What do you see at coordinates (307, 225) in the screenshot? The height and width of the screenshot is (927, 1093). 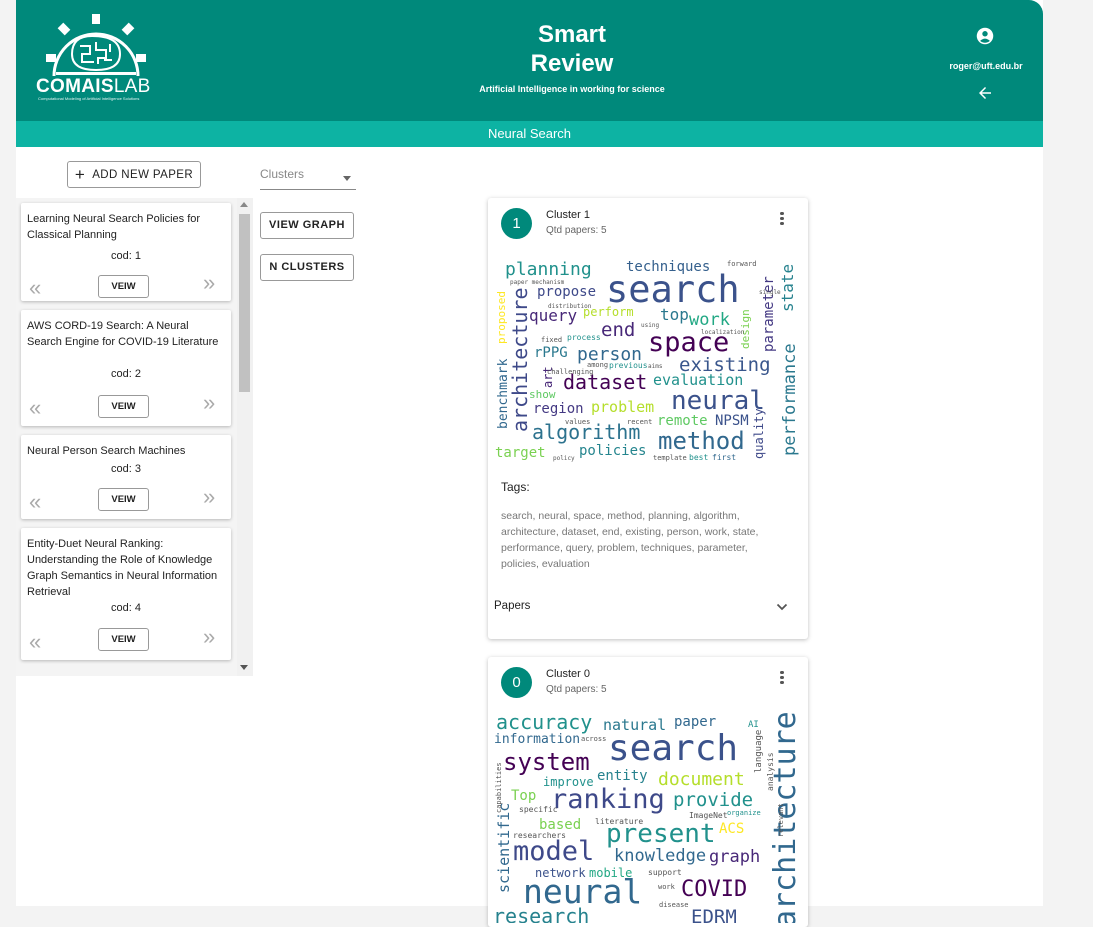 I see `view-graph-button: VIEW GRAPH` at bounding box center [307, 225].